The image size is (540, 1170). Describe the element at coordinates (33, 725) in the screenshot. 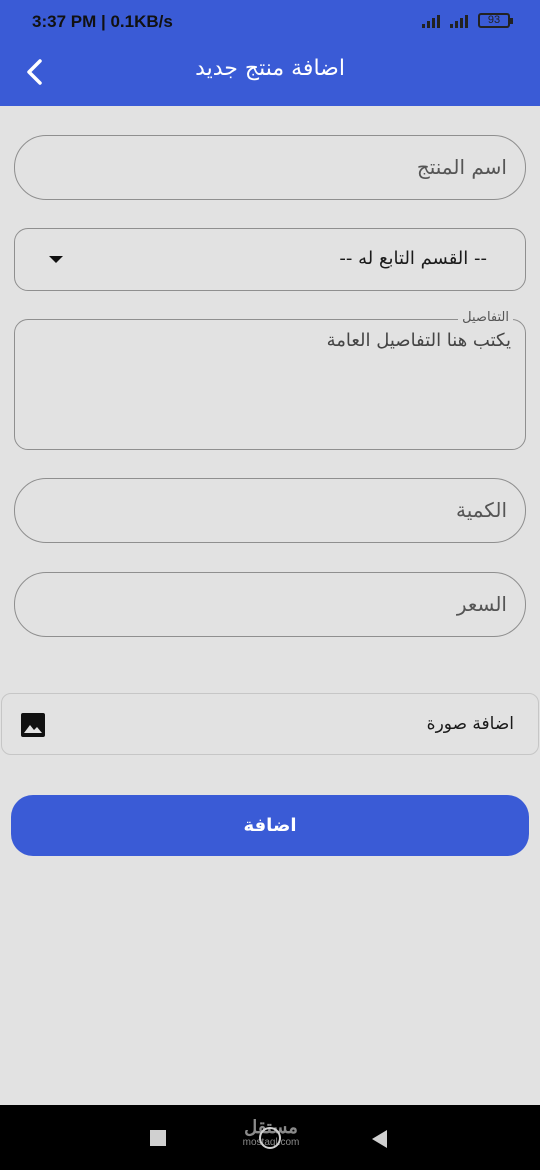

I see `image-icon` at that location.